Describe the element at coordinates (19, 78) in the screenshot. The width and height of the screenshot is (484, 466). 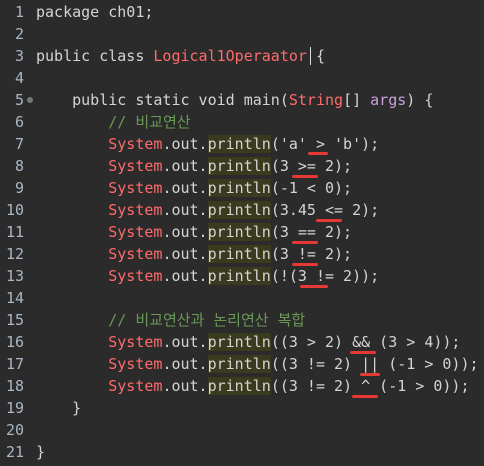
I see `line-number: 4` at that location.